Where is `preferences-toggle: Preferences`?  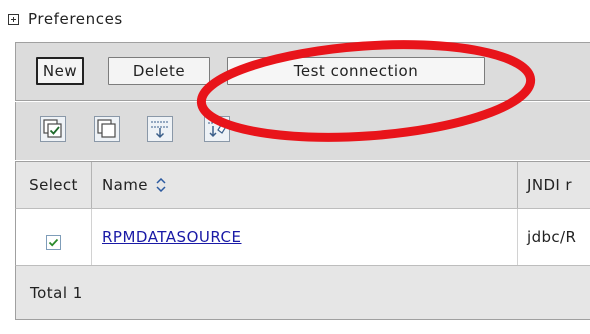 preferences-toggle: Preferences is located at coordinates (65, 19).